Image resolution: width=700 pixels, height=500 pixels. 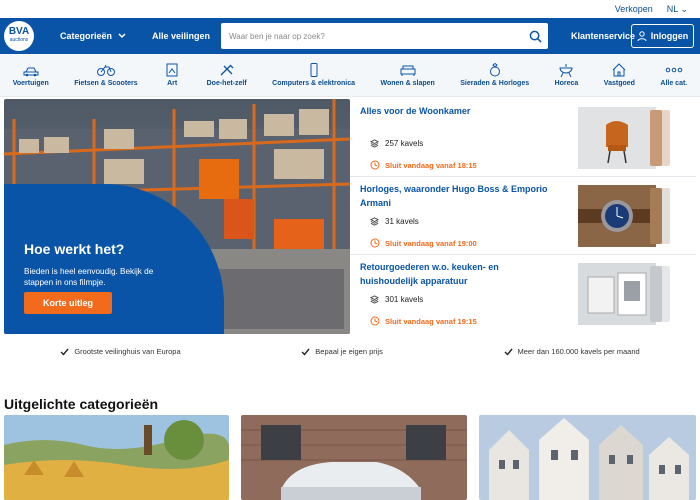 I want to click on ring-icon, so click(x=494, y=70).